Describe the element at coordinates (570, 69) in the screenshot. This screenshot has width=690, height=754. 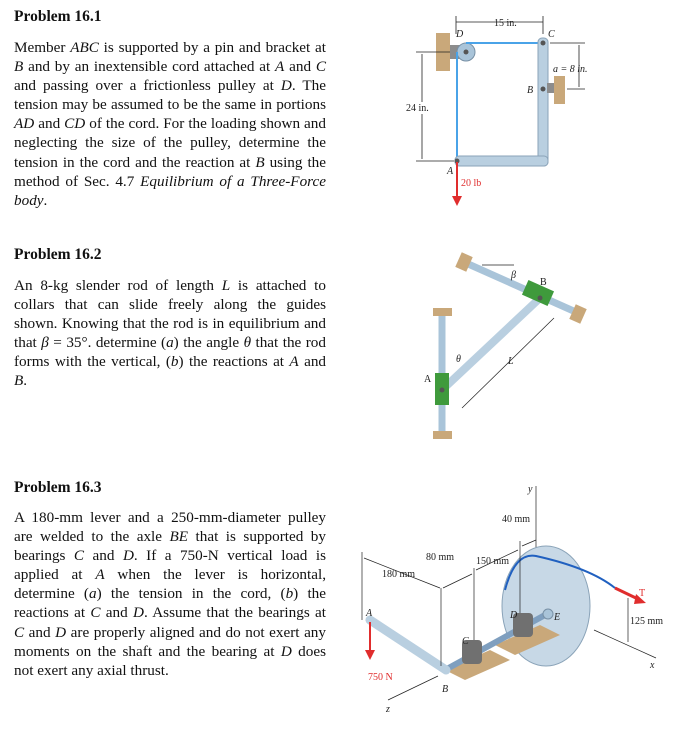
I see `dim-a-label: a = 8 in.` at that location.